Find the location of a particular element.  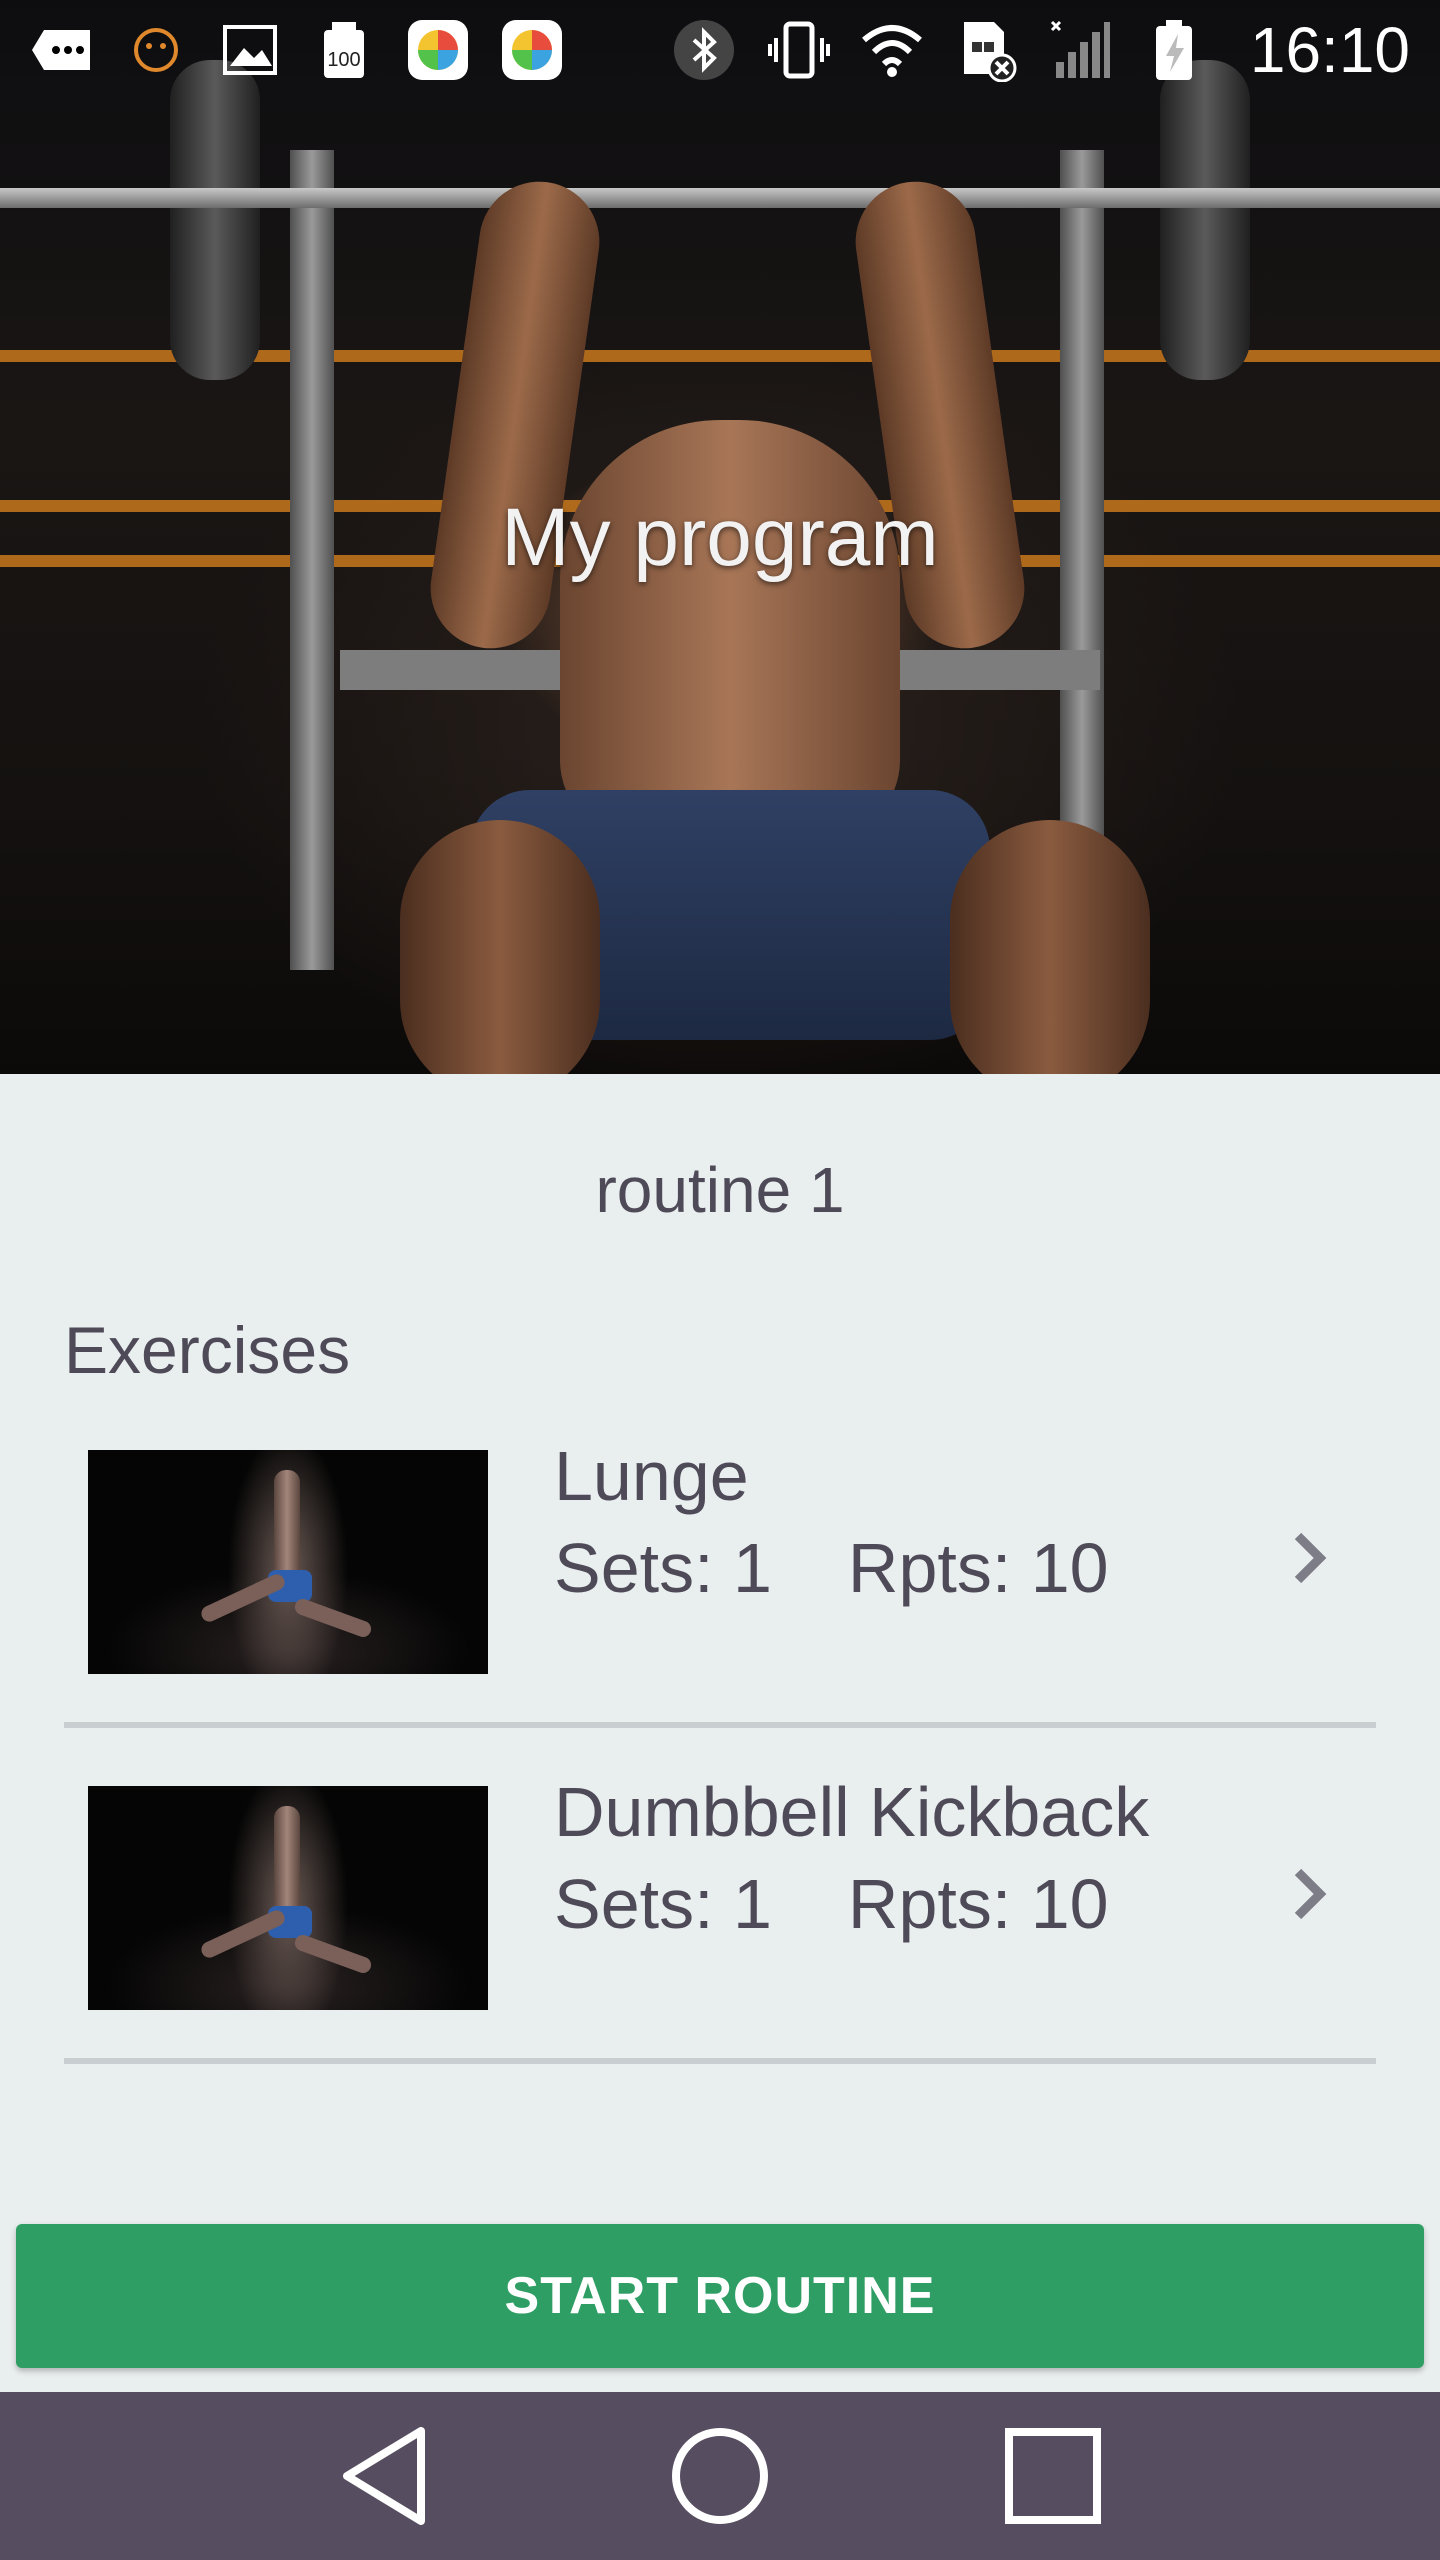

svg-text: 100 is located at coordinates (343, 60).